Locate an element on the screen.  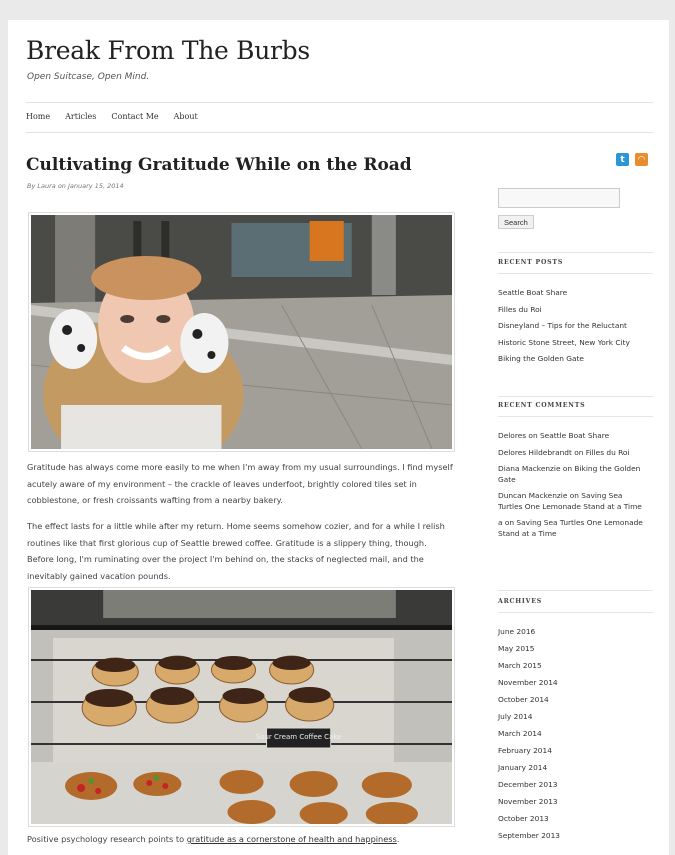
archive-link: May 2015 is located at coordinates (516, 648).